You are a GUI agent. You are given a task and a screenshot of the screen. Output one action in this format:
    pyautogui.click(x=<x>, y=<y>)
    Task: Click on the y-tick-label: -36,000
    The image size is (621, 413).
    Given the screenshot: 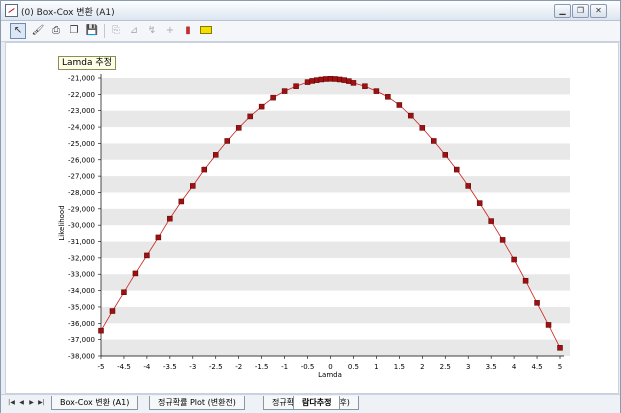 What is the action you would take?
    pyautogui.click(x=81, y=324)
    